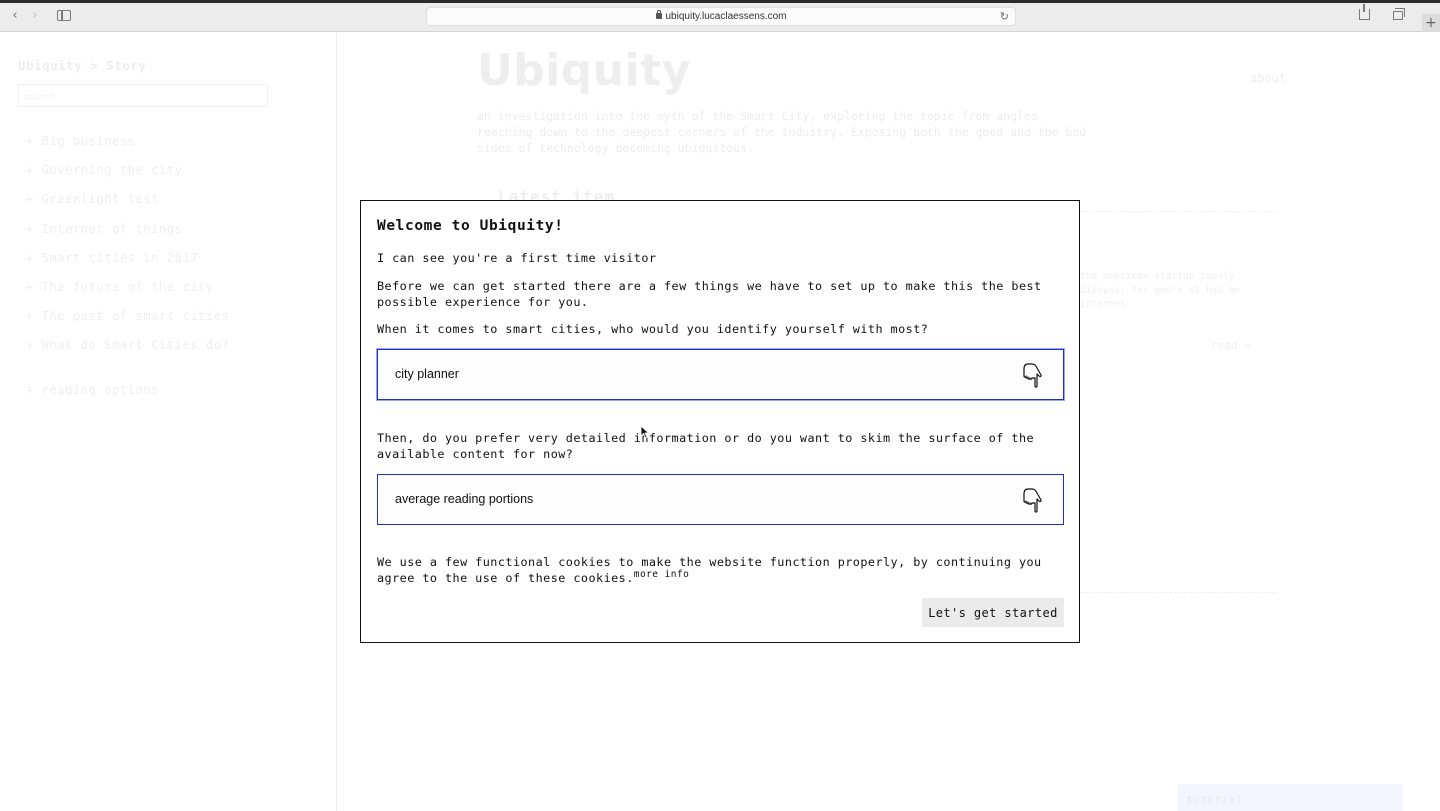  What do you see at coordinates (127, 352) in the screenshot?
I see `sidebar-item-what-do-smart-cities-do: + What do Smart Cities do?` at bounding box center [127, 352].